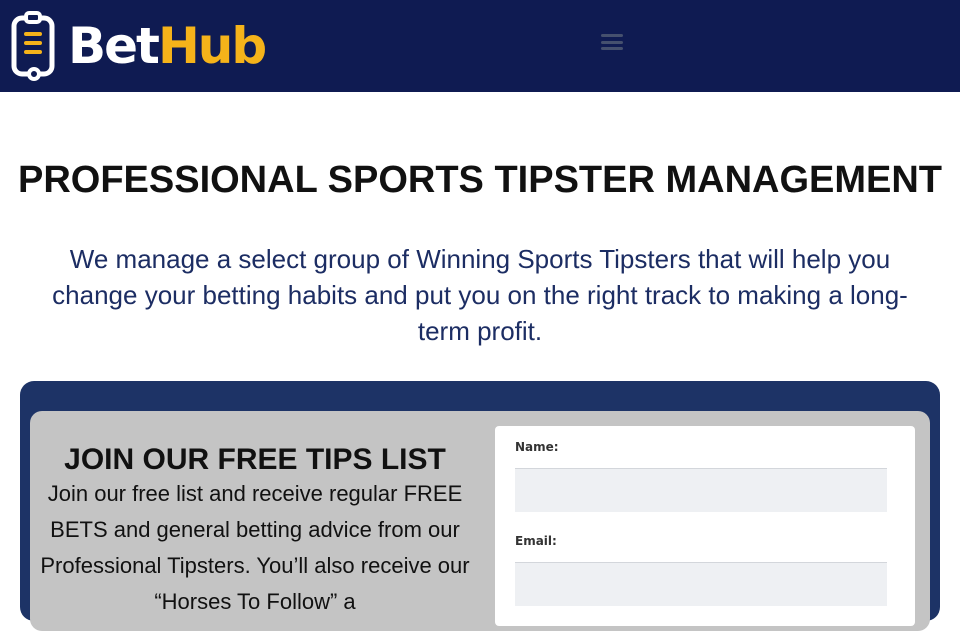 This screenshot has width=960, height=631. Describe the element at coordinates (255, 459) in the screenshot. I see `signup-title: JOIN OUR FREE TIPS LIST` at that location.